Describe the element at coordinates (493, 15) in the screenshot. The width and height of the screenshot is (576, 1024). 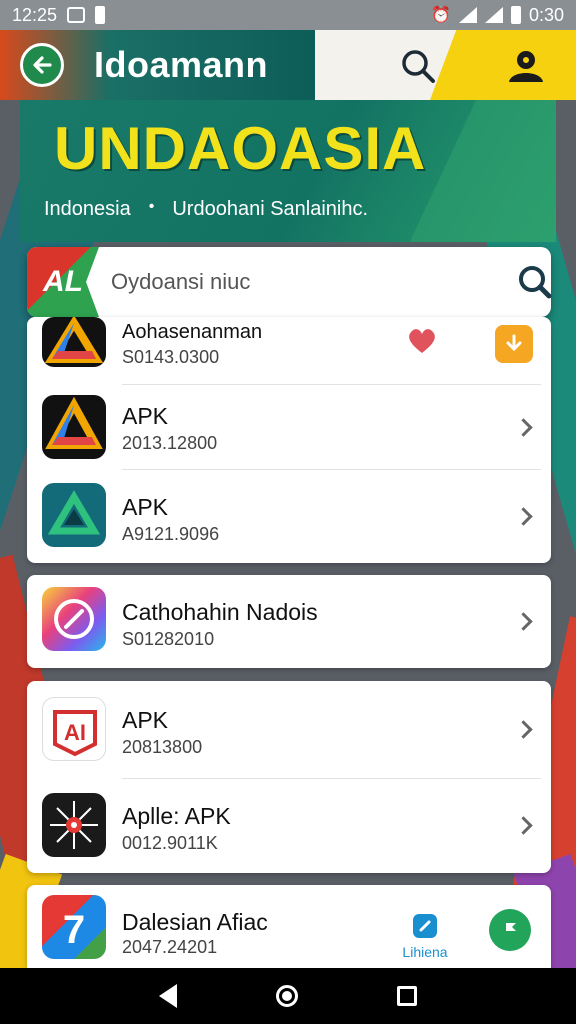
I see `signal-icon` at that location.